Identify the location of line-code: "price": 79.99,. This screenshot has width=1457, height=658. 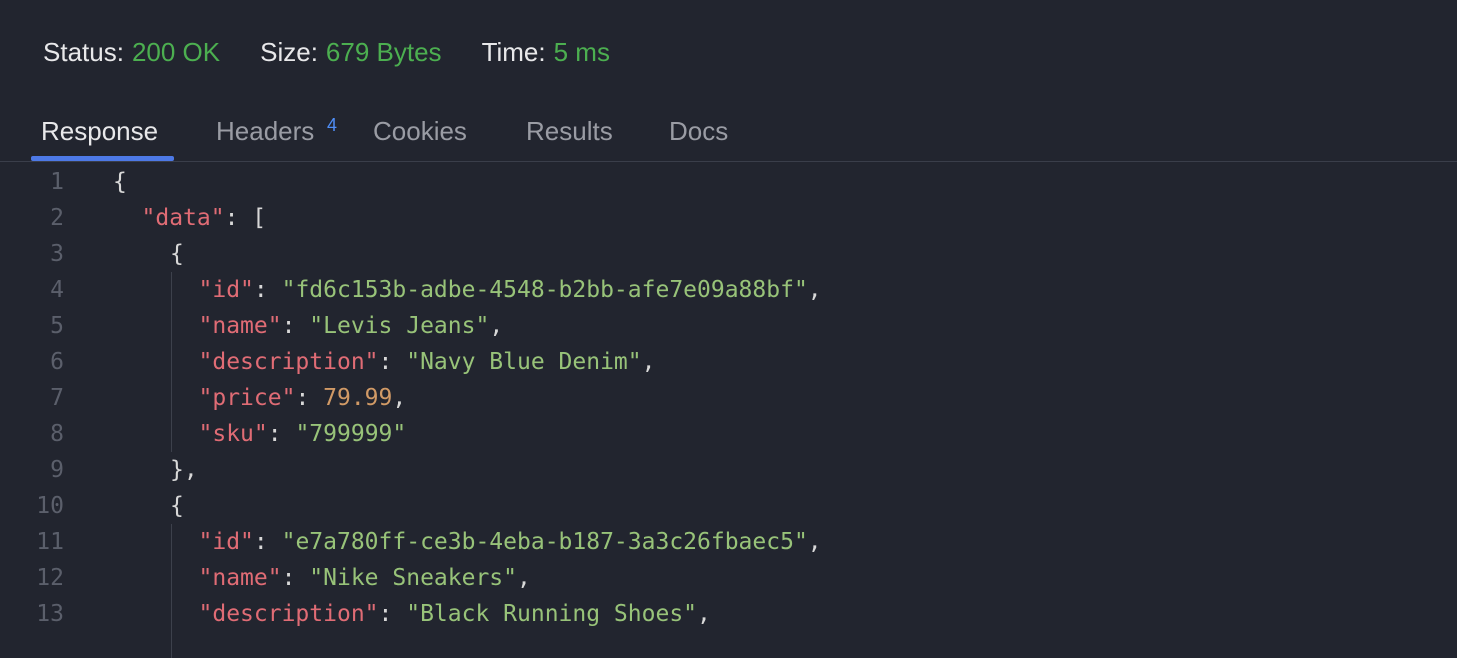
(303, 398).